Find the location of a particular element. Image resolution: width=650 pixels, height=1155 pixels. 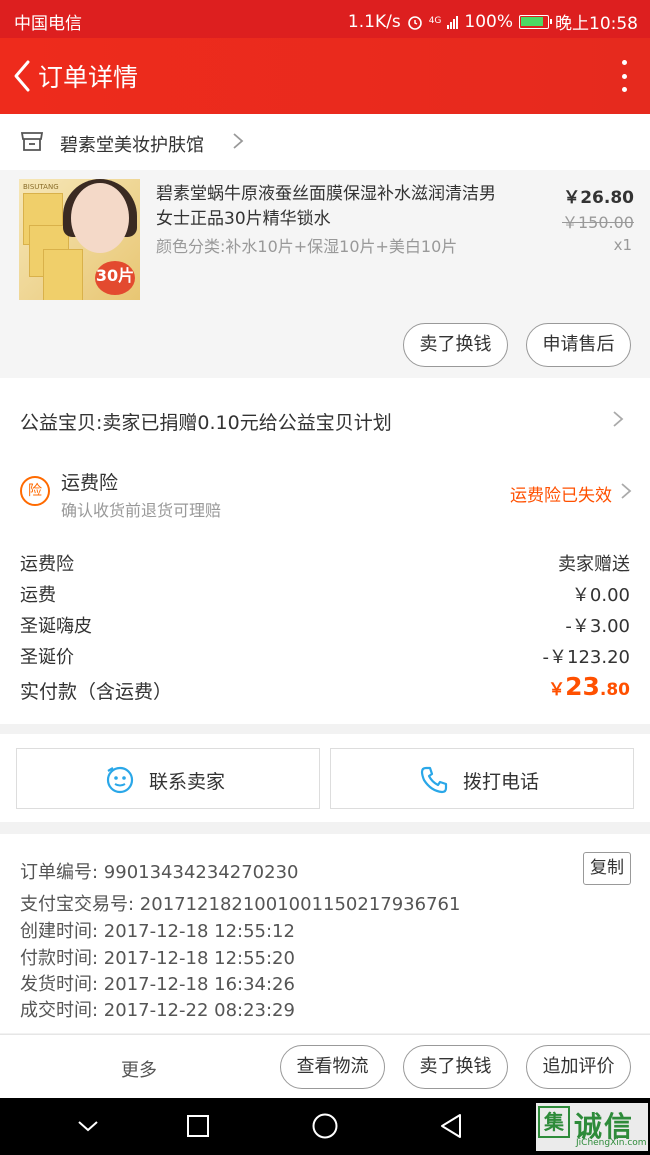

total-integer: 23 is located at coordinates (582, 686).